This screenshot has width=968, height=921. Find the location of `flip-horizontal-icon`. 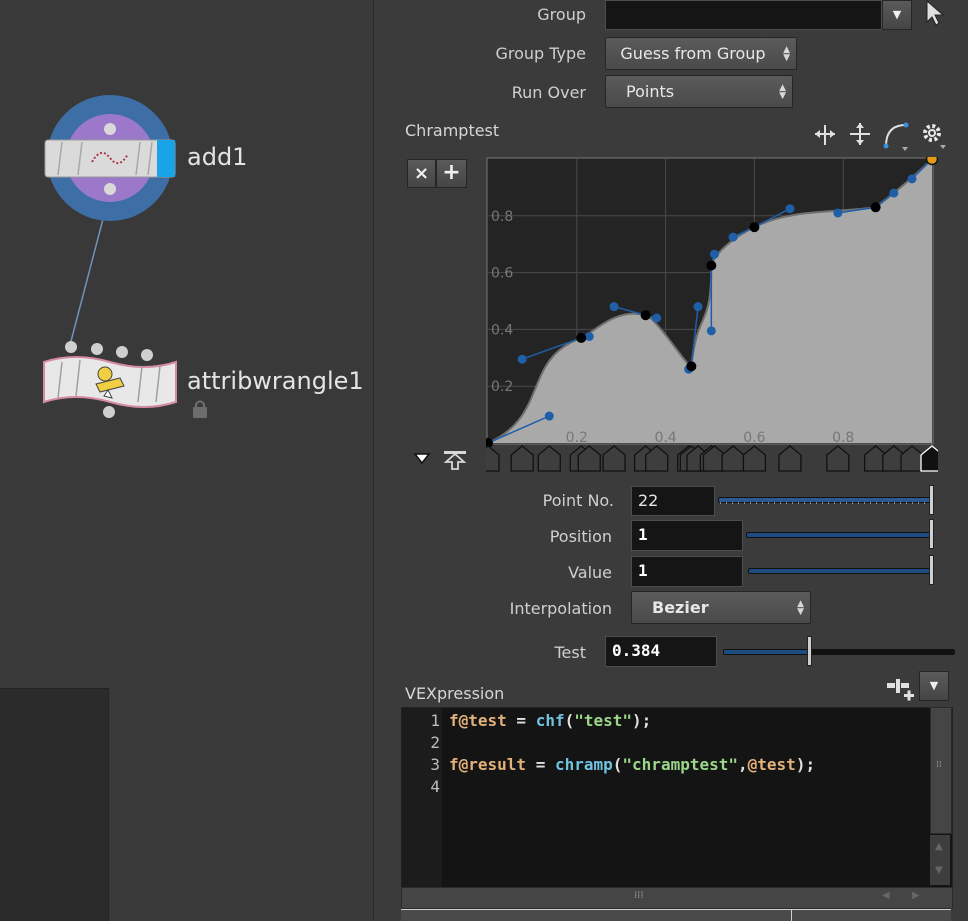

flip-horizontal-icon is located at coordinates (825, 135).